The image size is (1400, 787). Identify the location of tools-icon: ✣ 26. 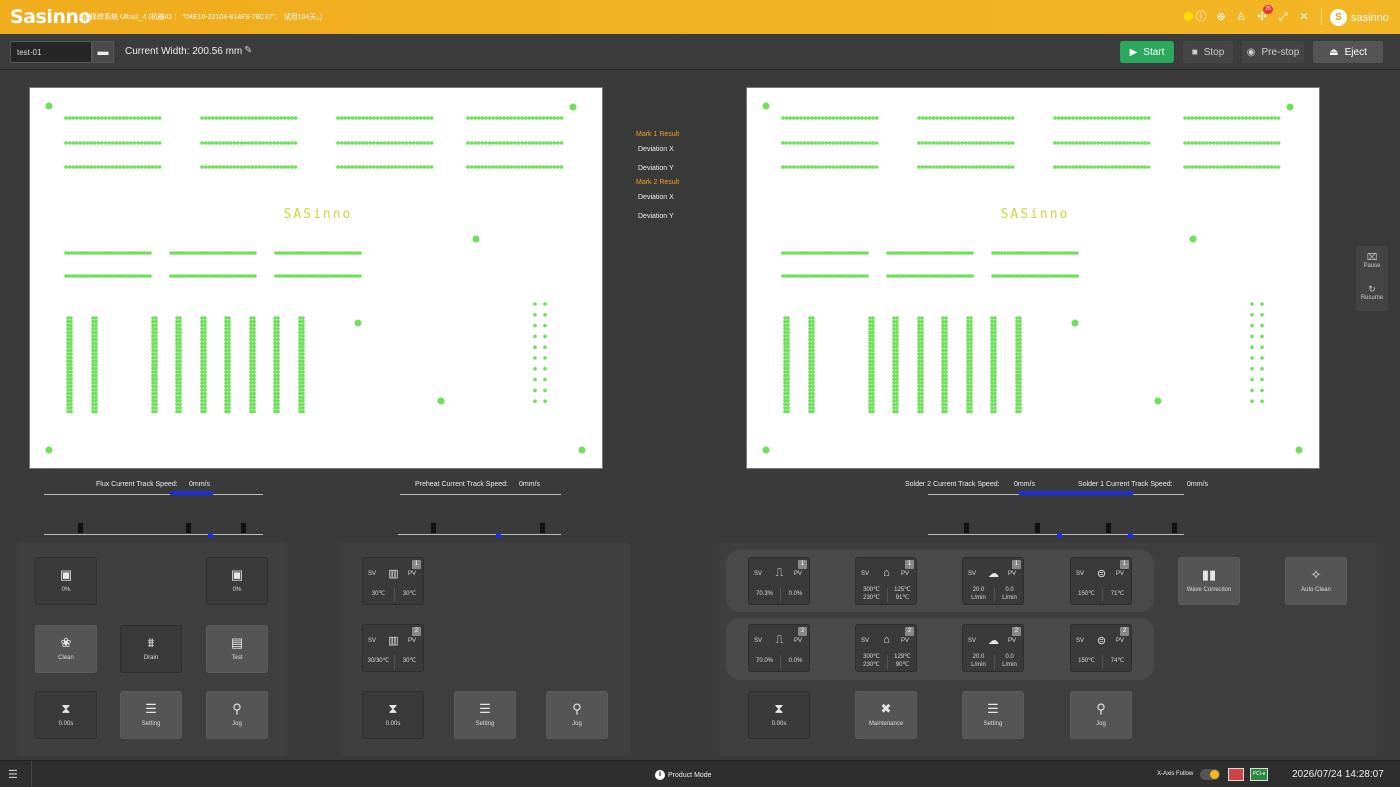
(1264, 14).